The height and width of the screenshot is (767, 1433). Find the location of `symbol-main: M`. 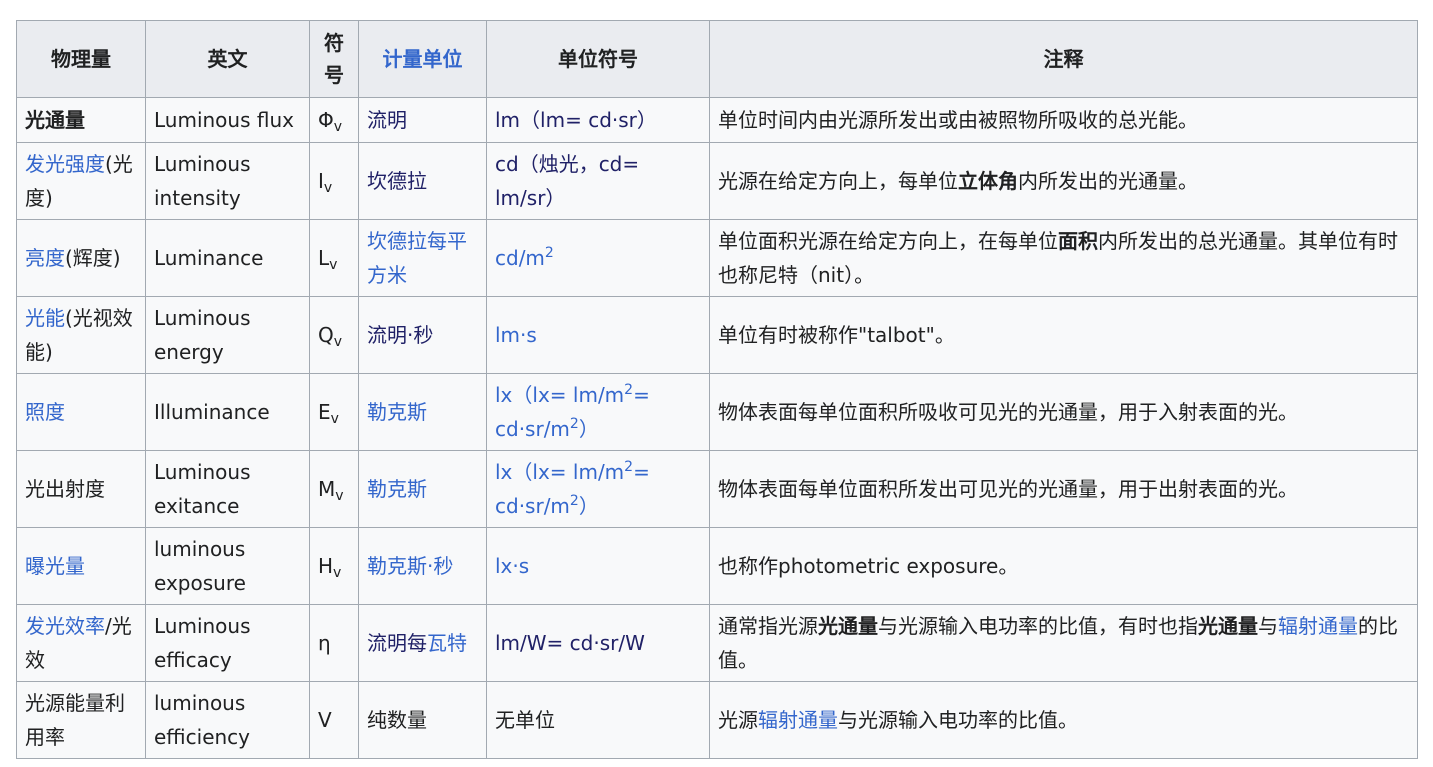

symbol-main: M is located at coordinates (327, 489).